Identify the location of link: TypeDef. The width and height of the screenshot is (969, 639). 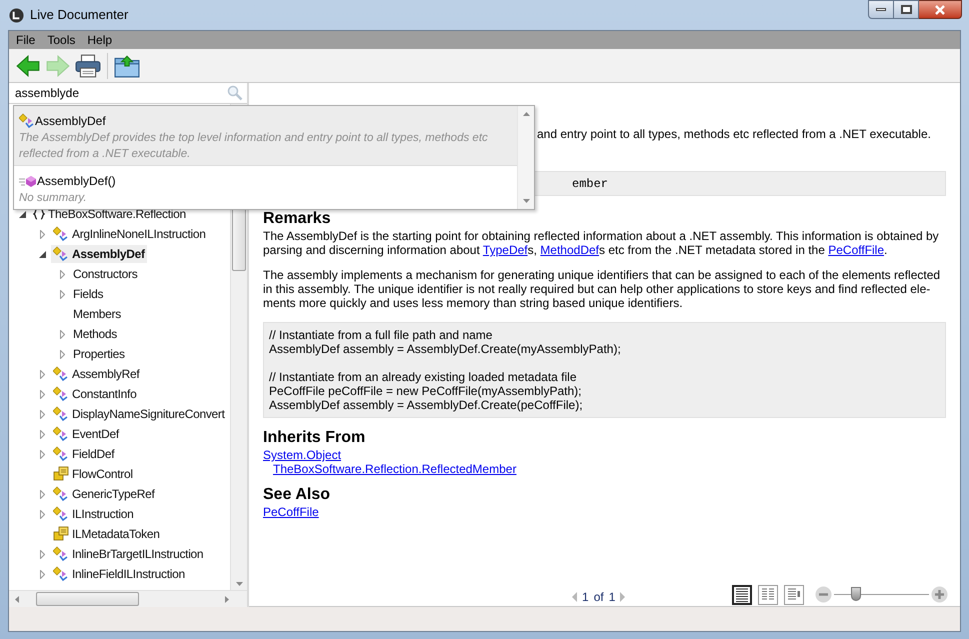
(505, 250).